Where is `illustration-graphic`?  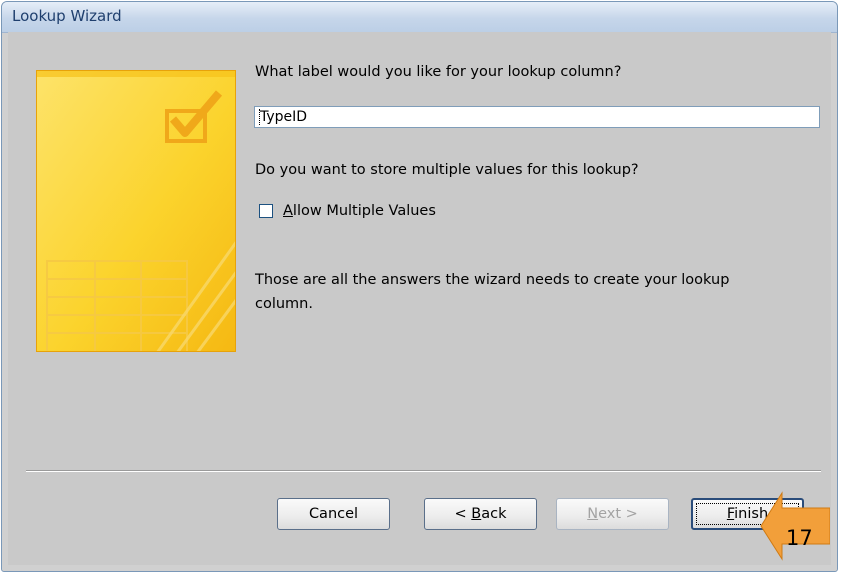 illustration-graphic is located at coordinates (136, 211).